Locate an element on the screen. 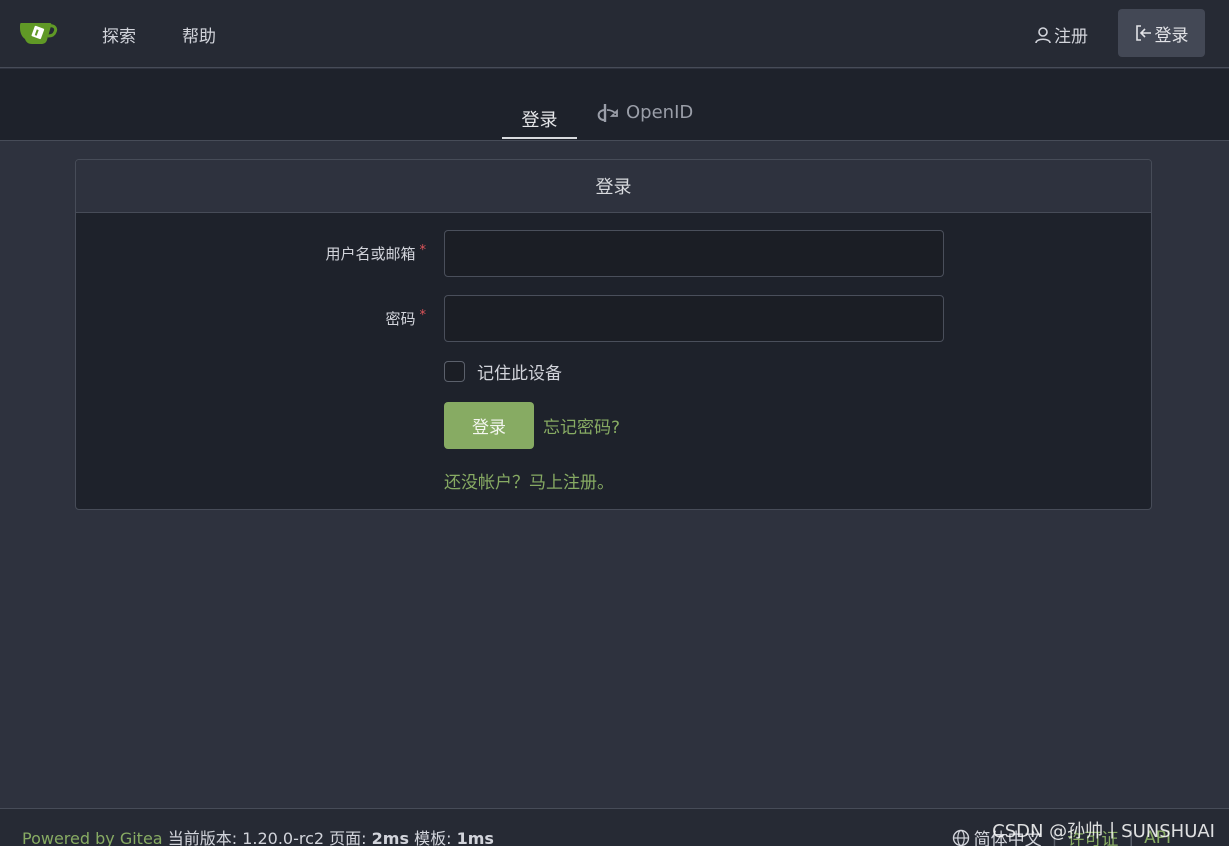 This screenshot has height=846, width=1229. remember-device-checkbox is located at coordinates (454, 371).